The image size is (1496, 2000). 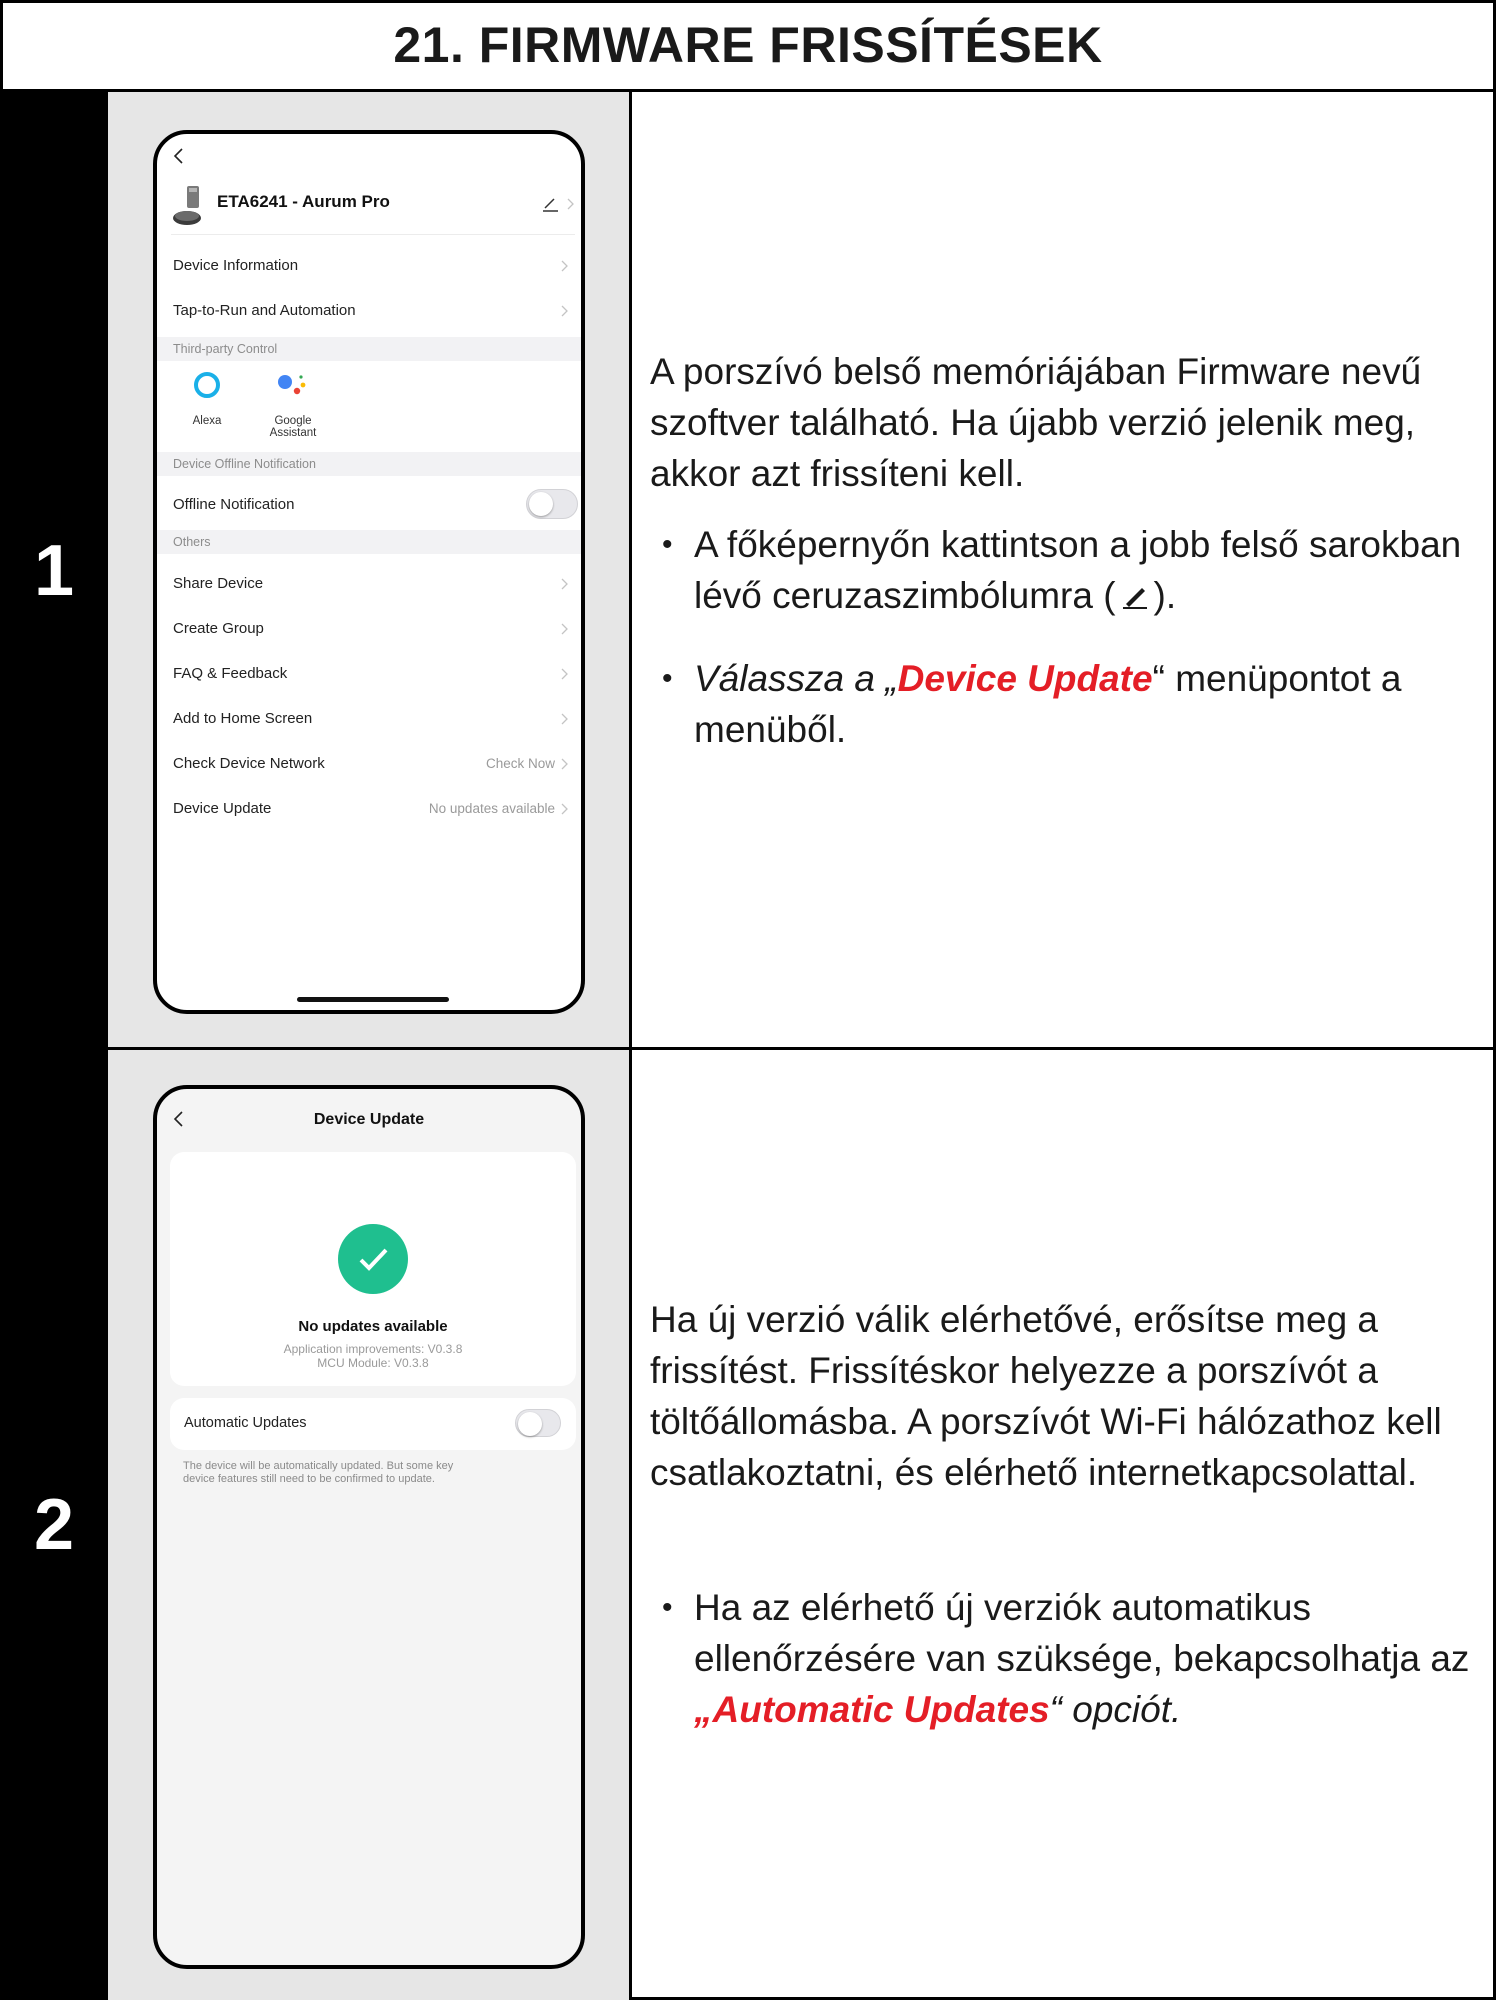 What do you see at coordinates (293, 421) in the screenshot?
I see `google-label-1: Google` at bounding box center [293, 421].